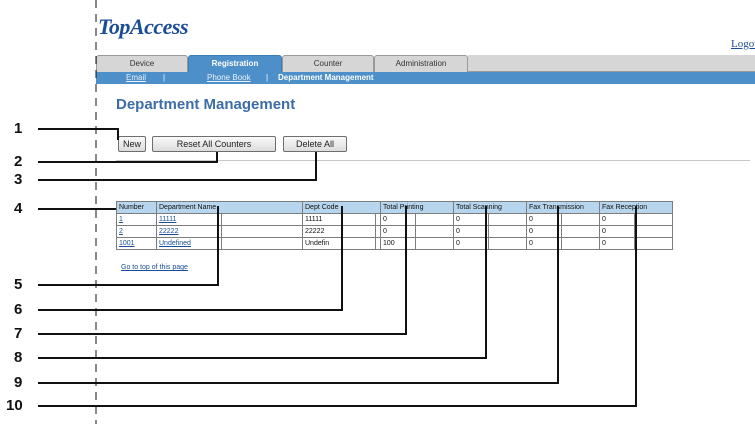 The image size is (755, 424). What do you see at coordinates (18, 309) in the screenshot?
I see `callout-number-6: 6` at bounding box center [18, 309].